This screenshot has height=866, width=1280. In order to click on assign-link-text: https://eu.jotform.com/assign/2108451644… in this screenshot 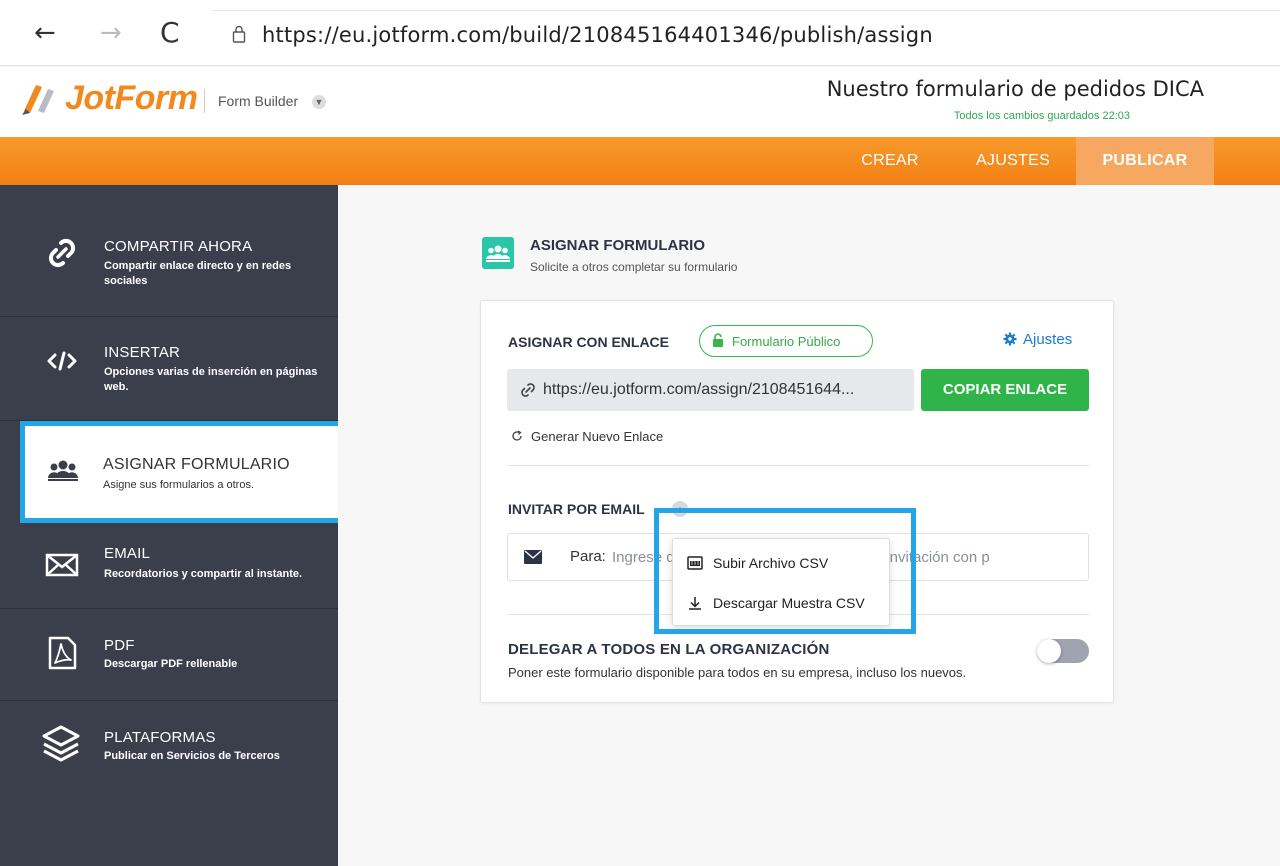, I will do `click(698, 390)`.